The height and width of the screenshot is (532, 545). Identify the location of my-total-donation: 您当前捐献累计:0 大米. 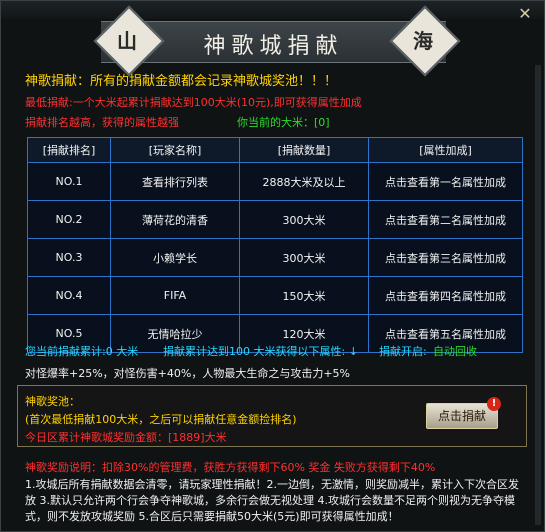
(82, 351).